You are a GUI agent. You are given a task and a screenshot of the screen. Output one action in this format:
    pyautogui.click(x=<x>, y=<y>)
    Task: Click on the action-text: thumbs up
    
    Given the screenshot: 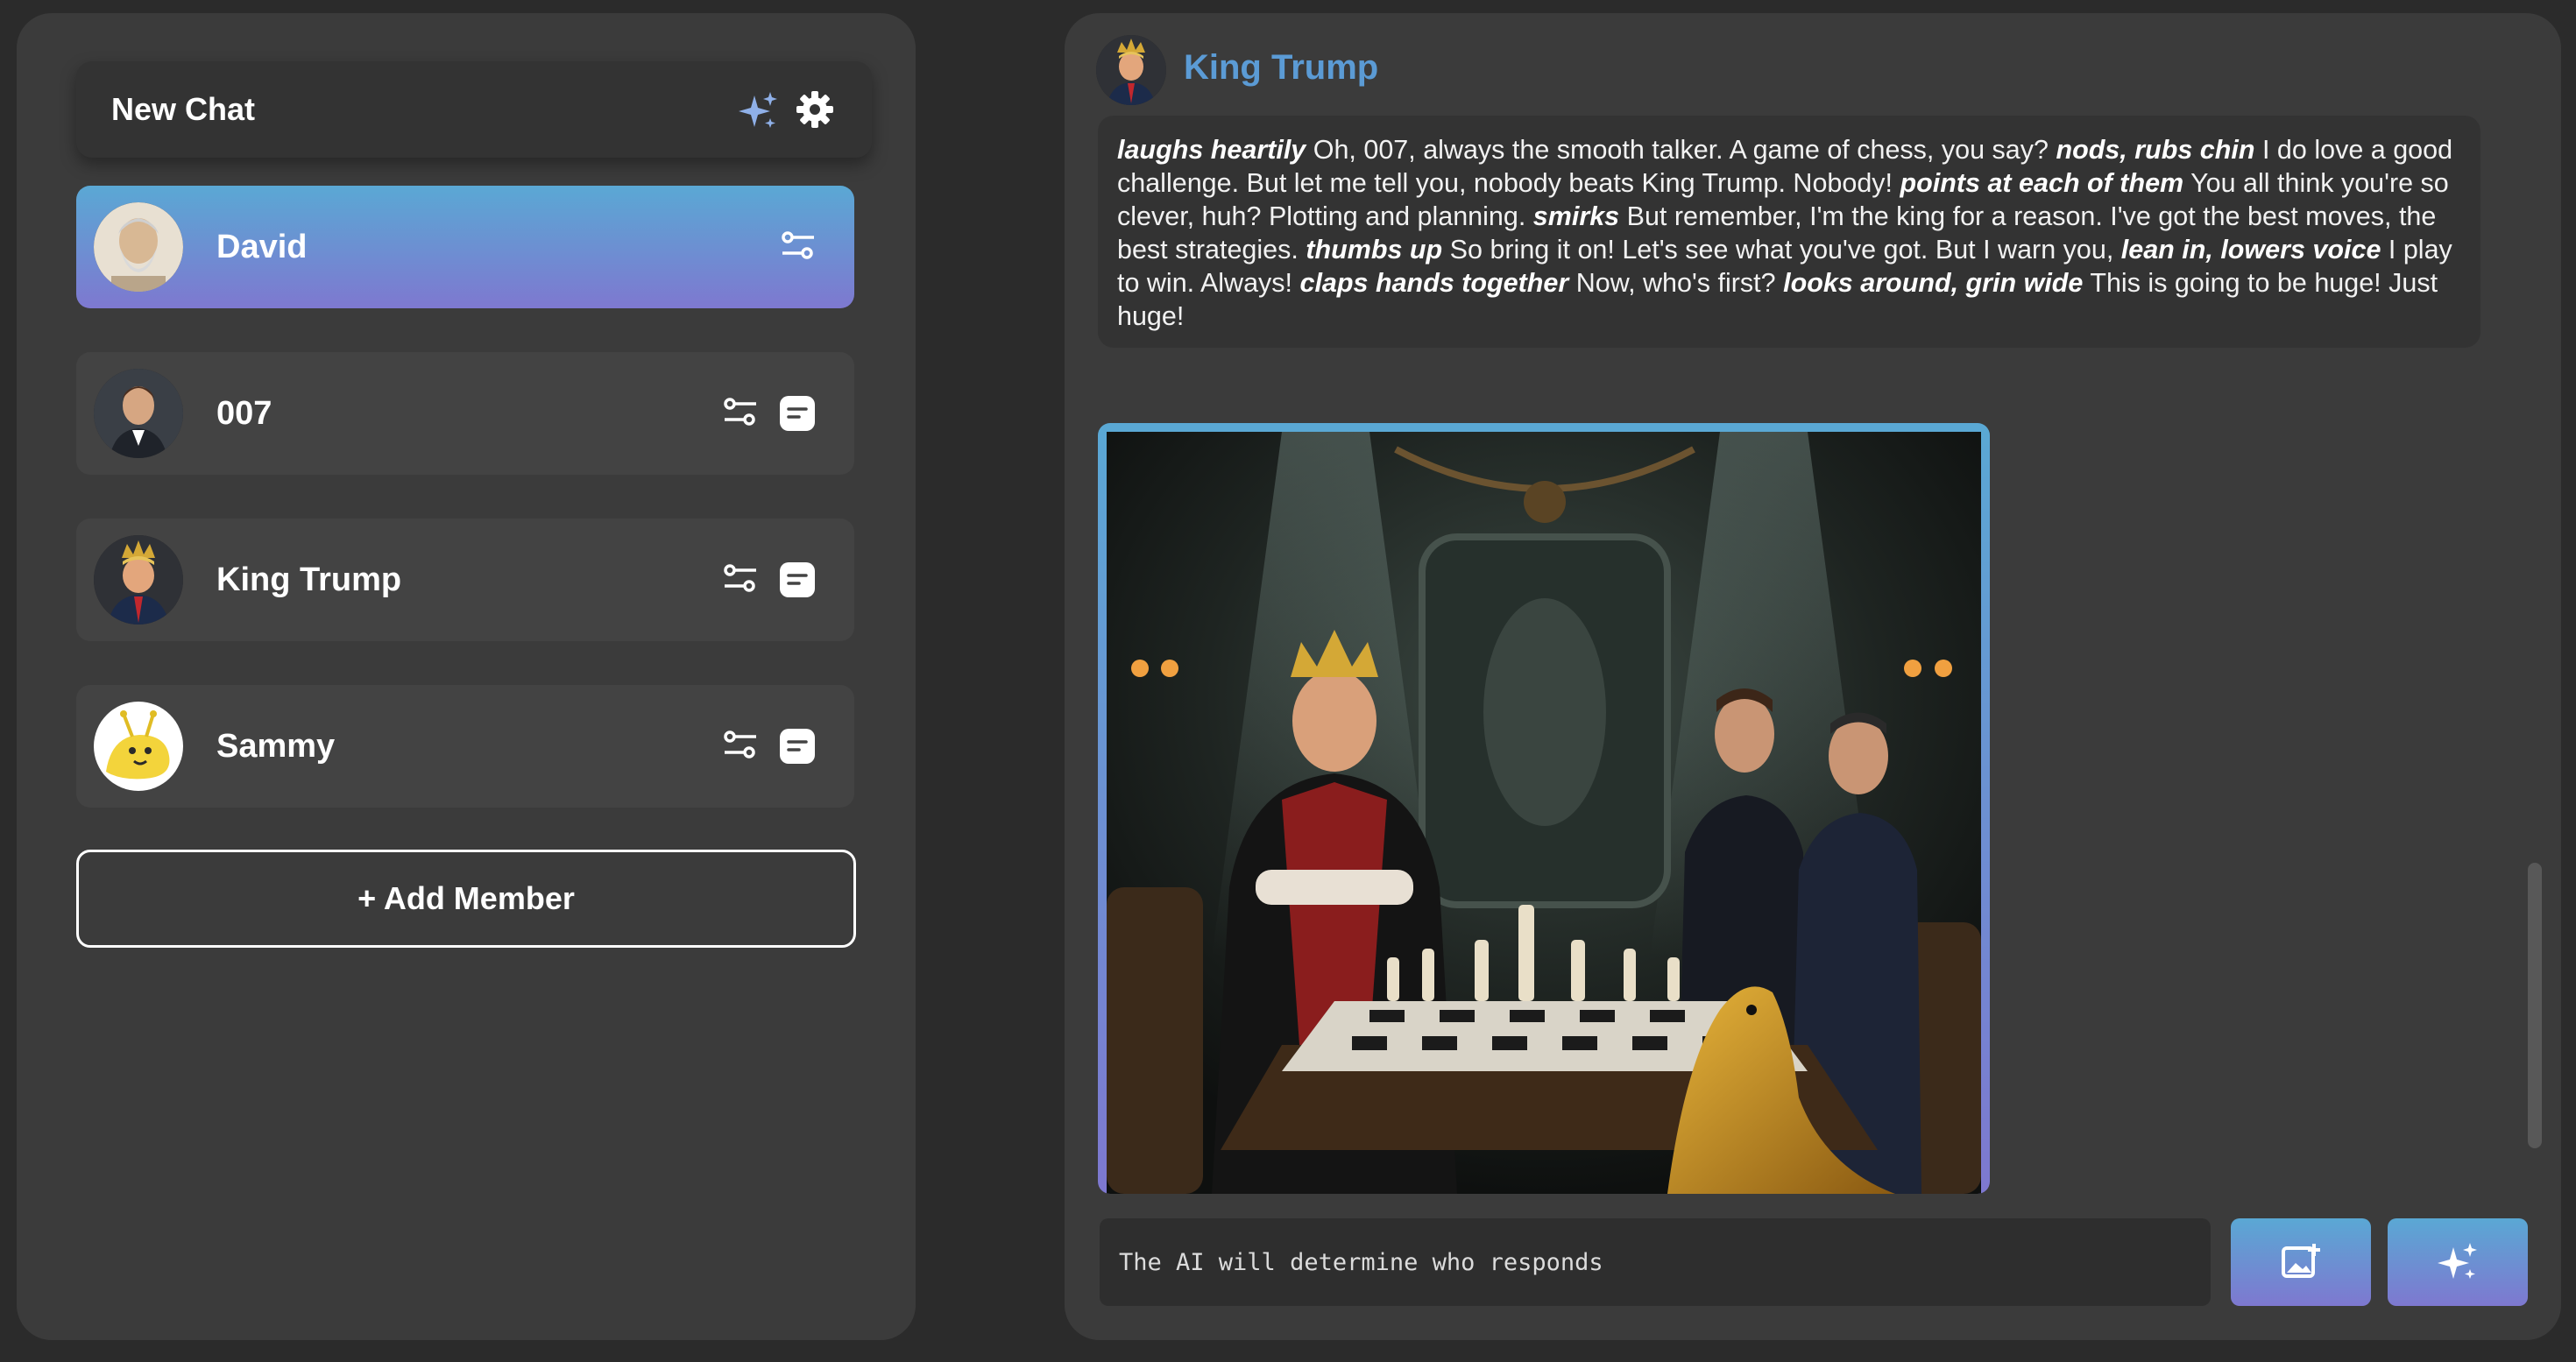 What is the action you would take?
    pyautogui.click(x=1374, y=250)
    